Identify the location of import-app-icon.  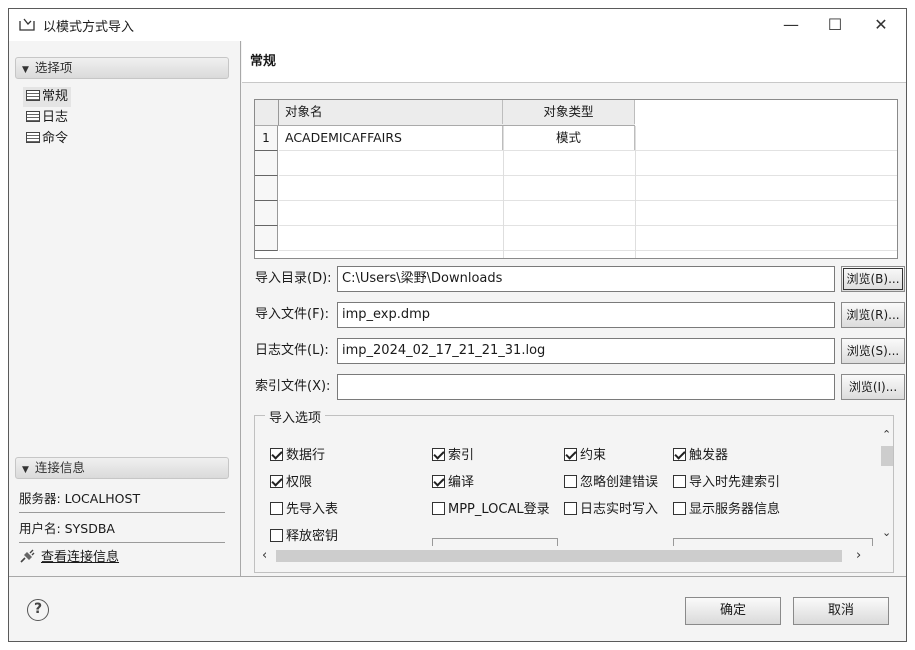
(27, 24).